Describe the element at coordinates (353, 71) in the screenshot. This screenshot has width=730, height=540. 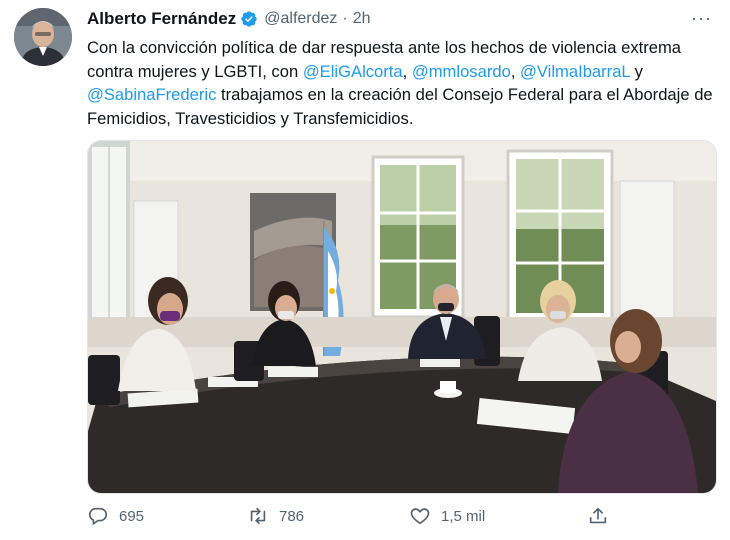
I see `mention-link: @EliGAlcorta` at that location.